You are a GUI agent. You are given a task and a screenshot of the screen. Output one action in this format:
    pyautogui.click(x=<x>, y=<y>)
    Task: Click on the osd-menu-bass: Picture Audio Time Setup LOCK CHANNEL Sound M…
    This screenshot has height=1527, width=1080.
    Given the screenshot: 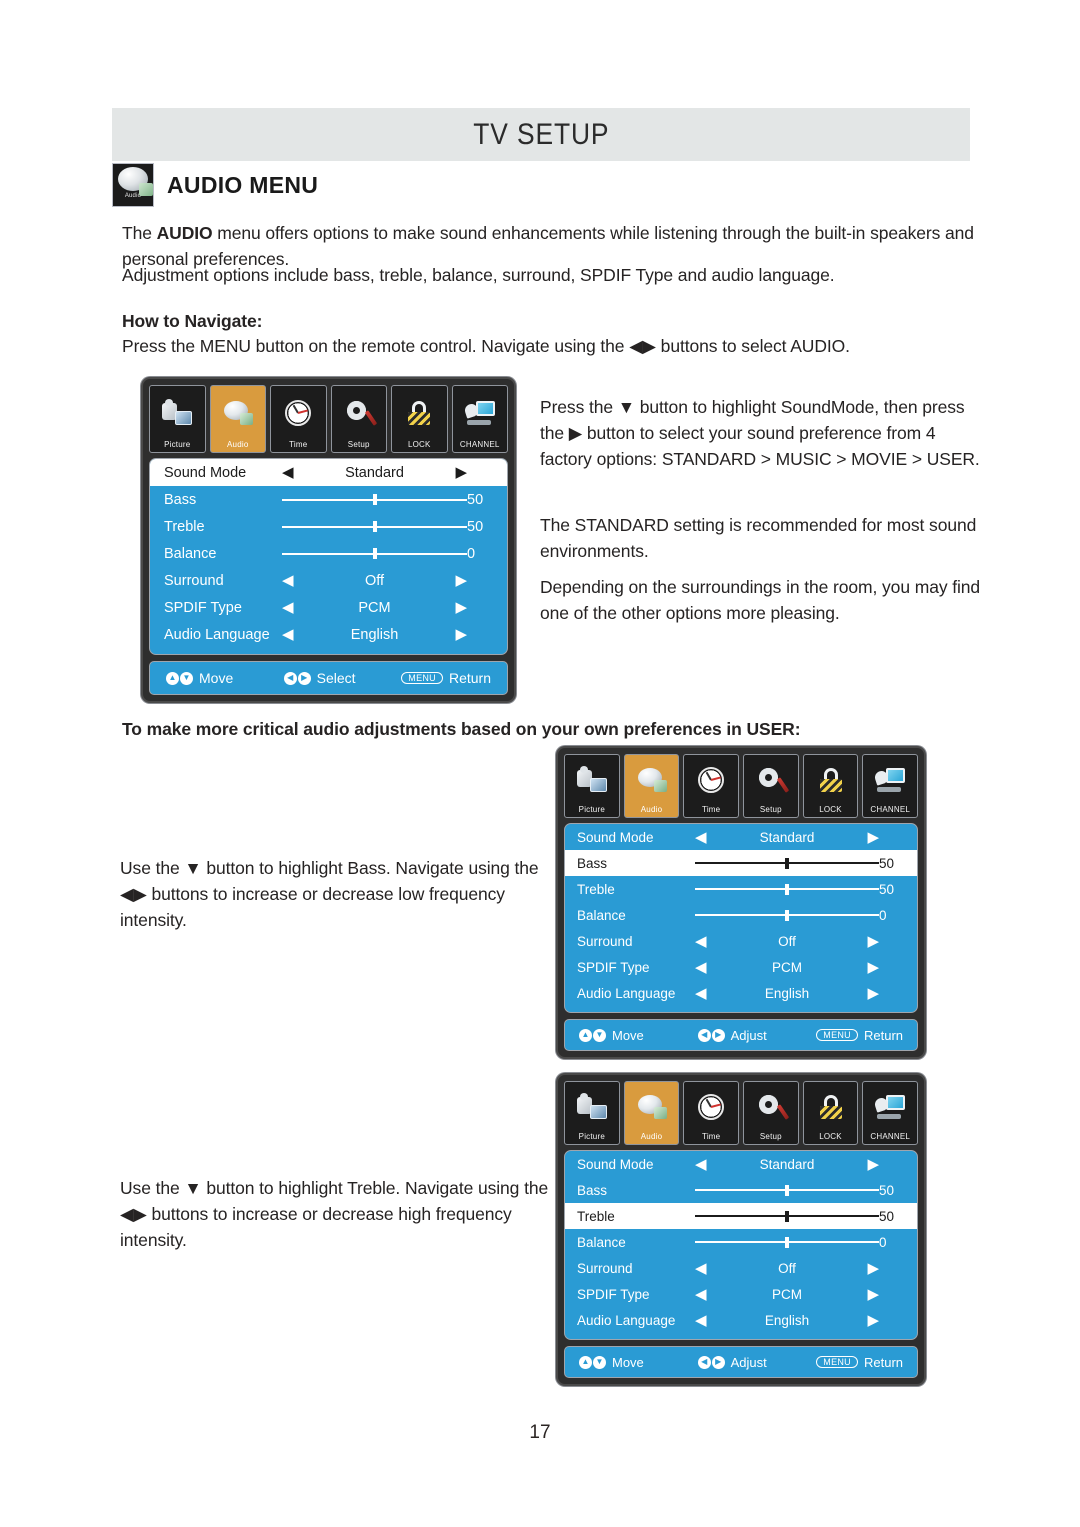 What is the action you would take?
    pyautogui.click(x=741, y=902)
    